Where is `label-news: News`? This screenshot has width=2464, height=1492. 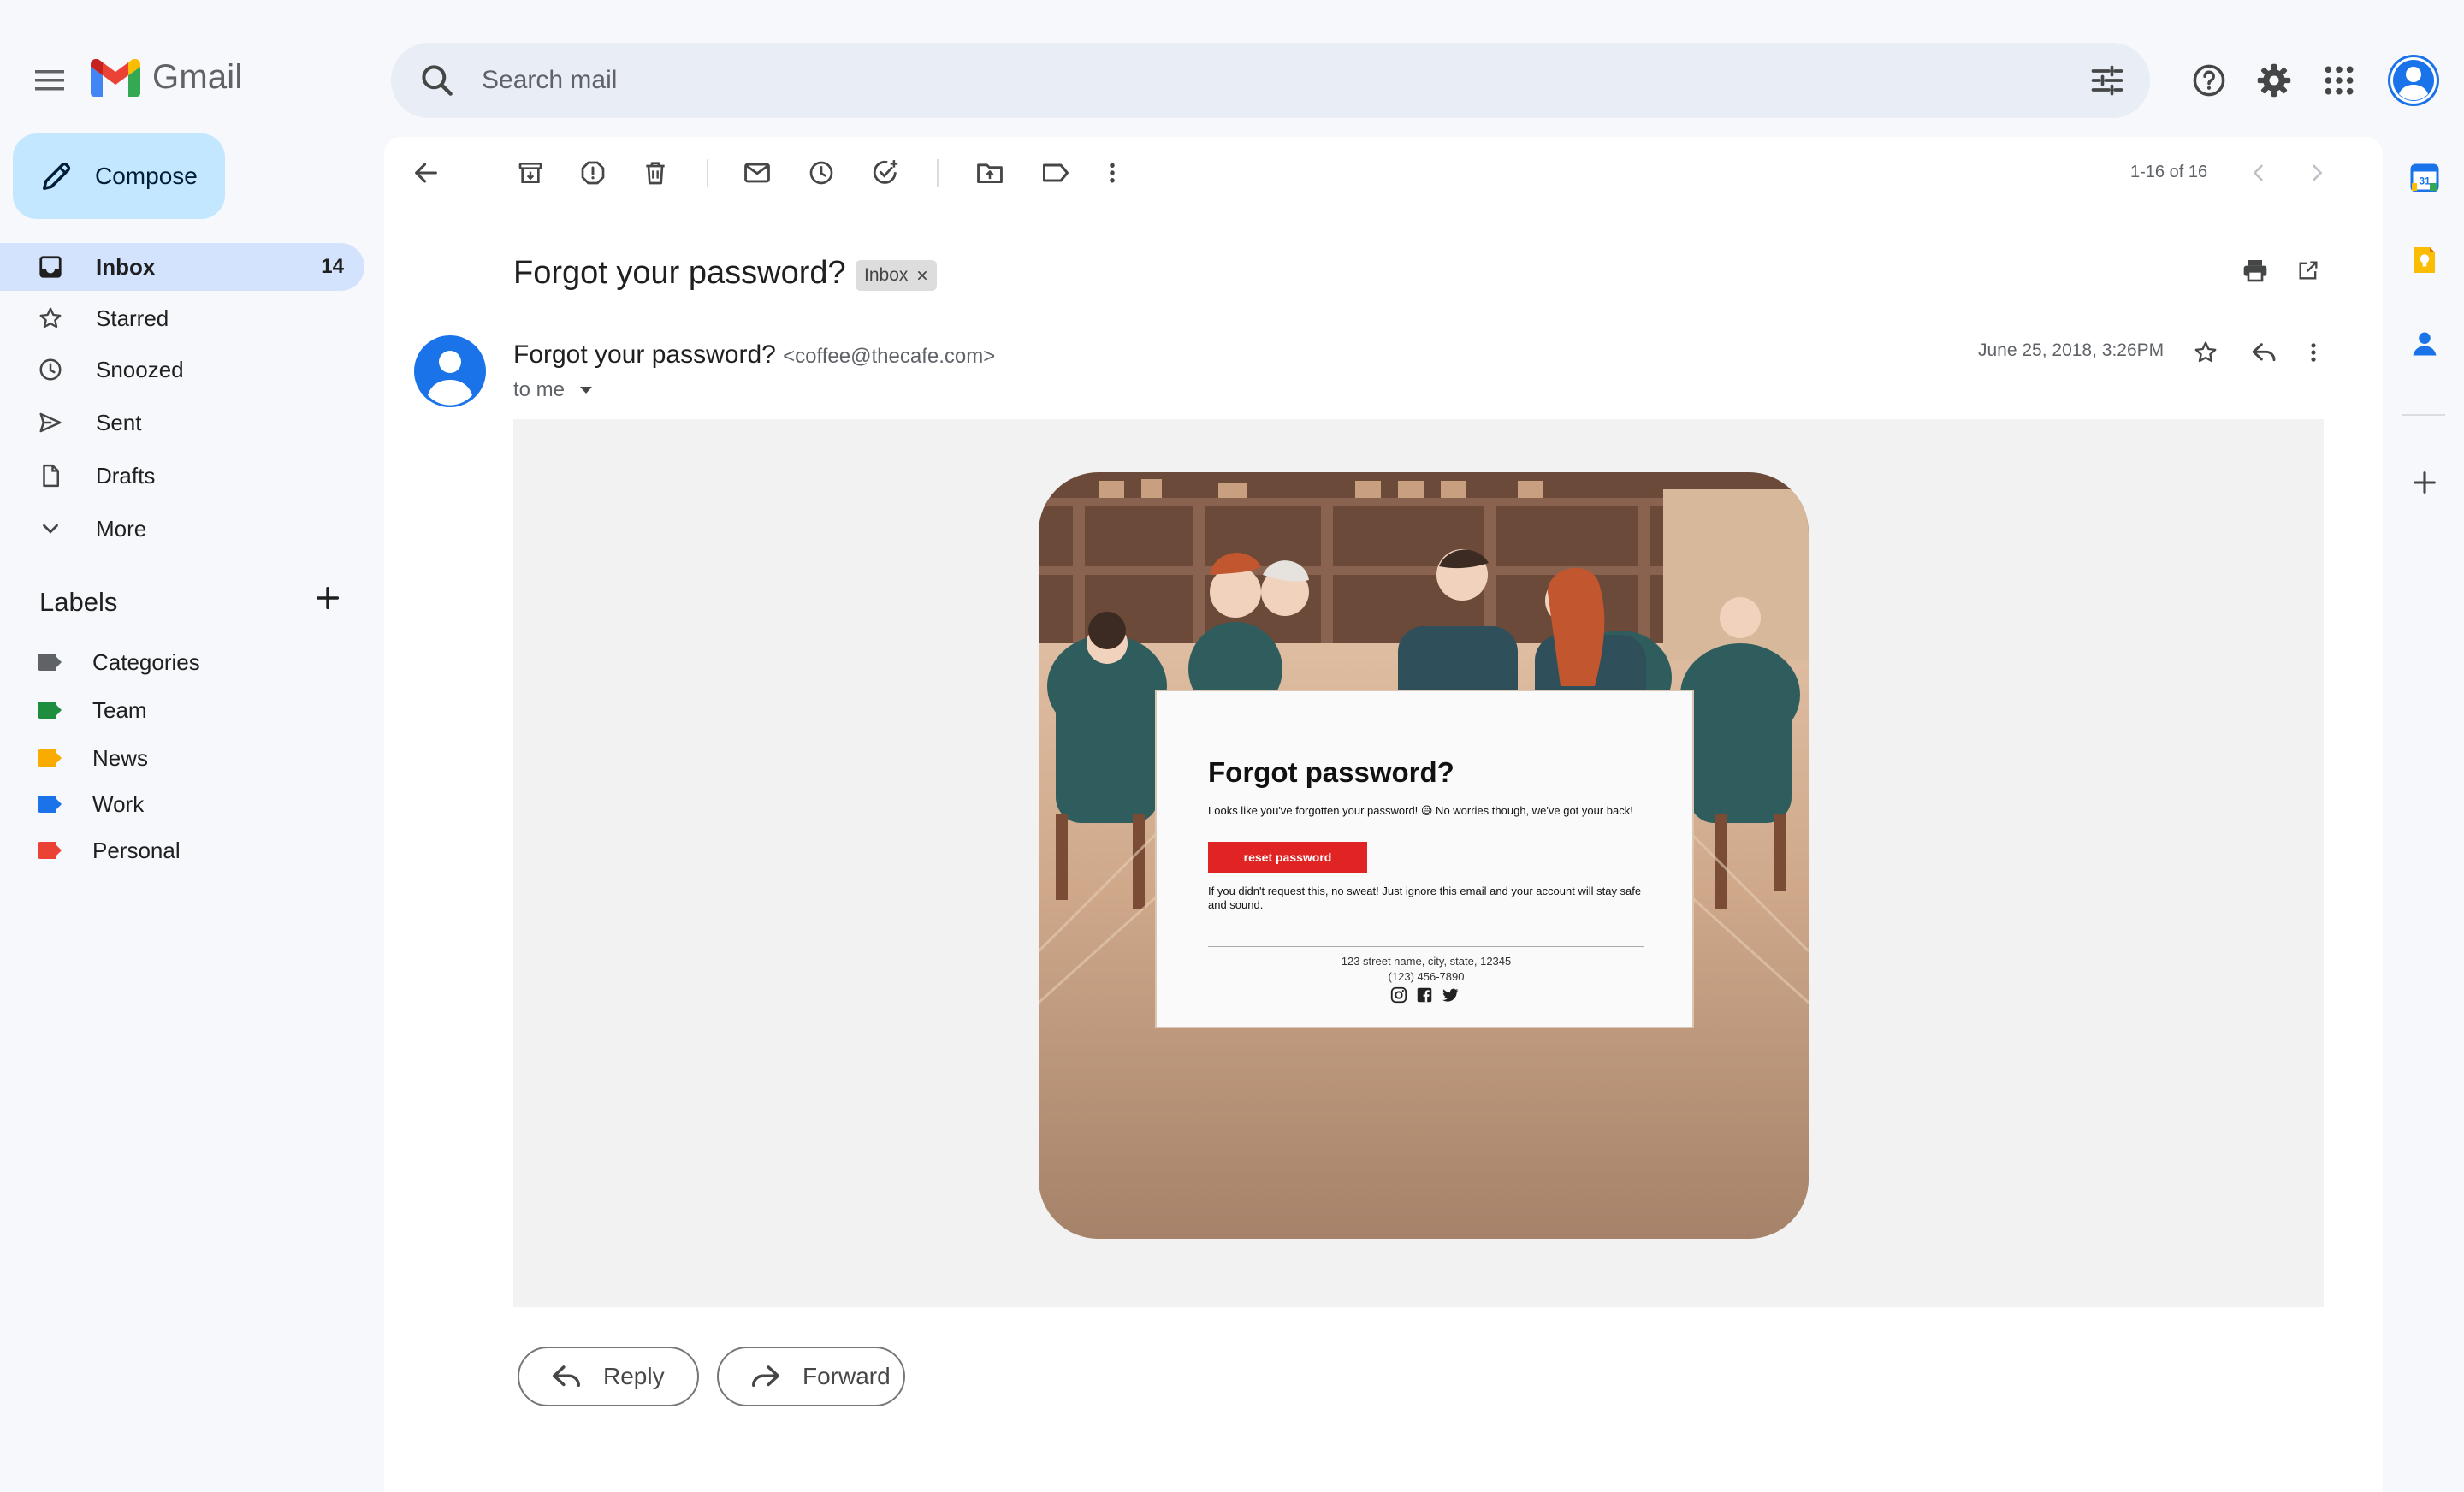 label-news: News is located at coordinates (93, 758).